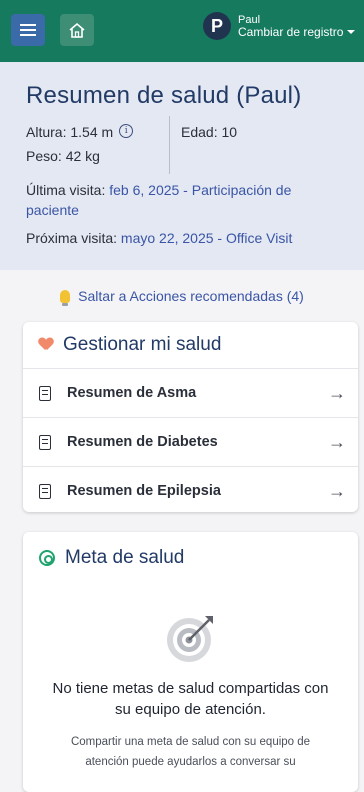 The height and width of the screenshot is (792, 364). I want to click on menu-button, so click(28, 30).